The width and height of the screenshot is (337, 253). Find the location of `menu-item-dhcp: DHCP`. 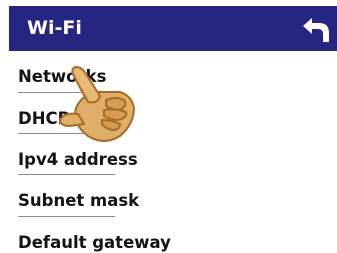

menu-item-dhcp: DHCP is located at coordinates (168, 116).